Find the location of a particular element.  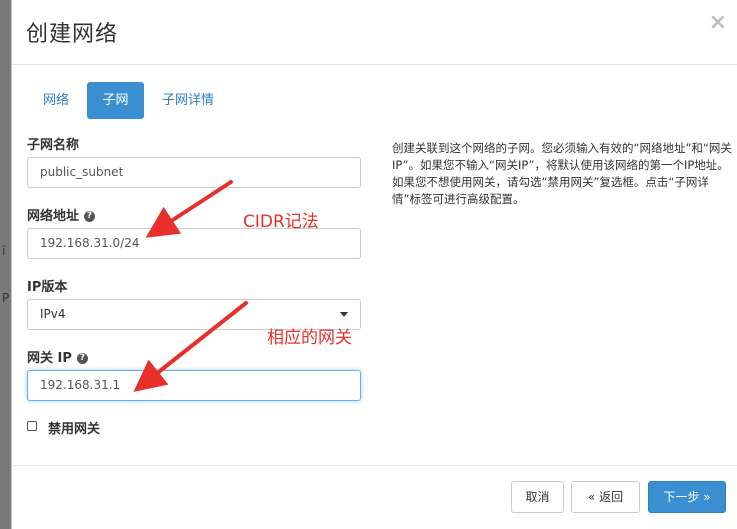

arrow-to-gateway-ip is located at coordinates (190, 346).